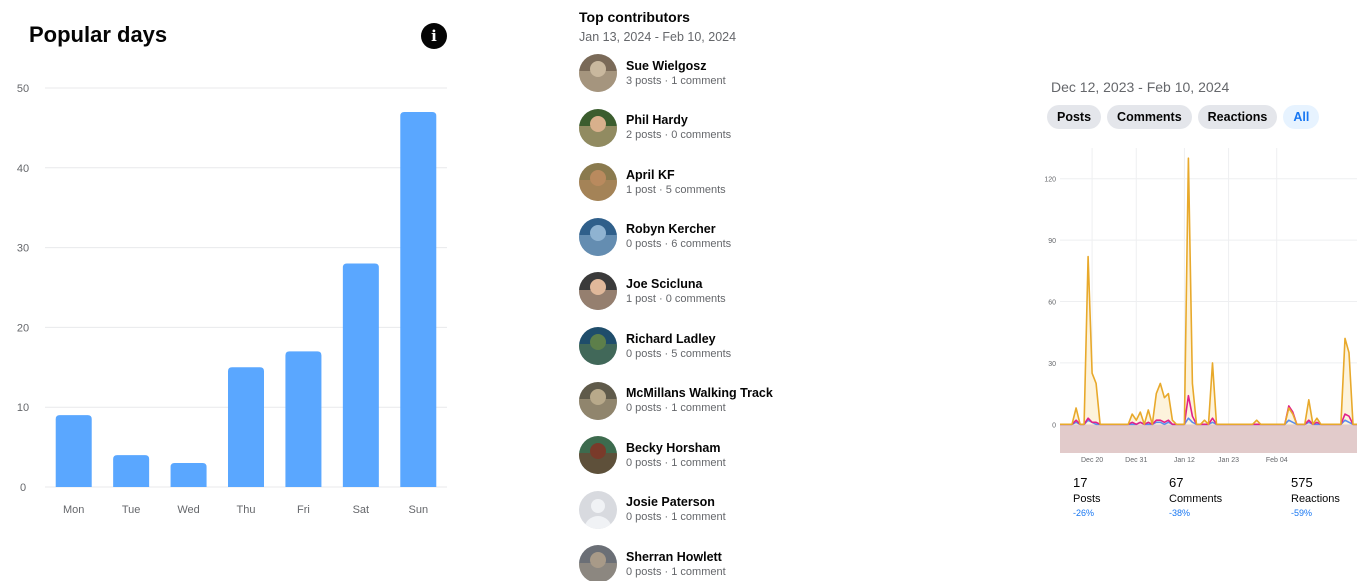 The image size is (1357, 581). What do you see at coordinates (676, 189) in the screenshot?
I see `contributor-stats: 1 post · 5 comments` at bounding box center [676, 189].